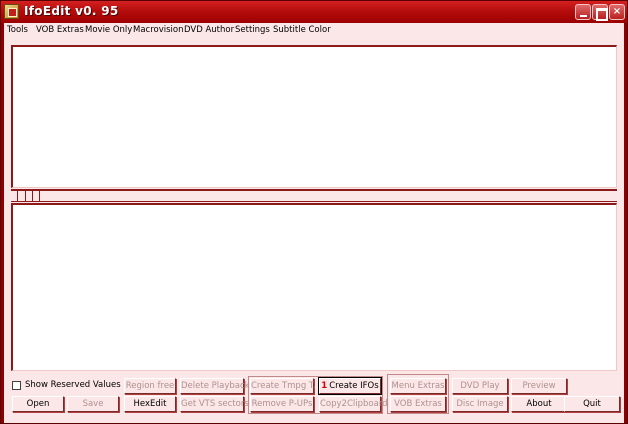 This screenshot has height=424, width=628. I want to click on create-ifos-badge: 1, so click(324, 386).